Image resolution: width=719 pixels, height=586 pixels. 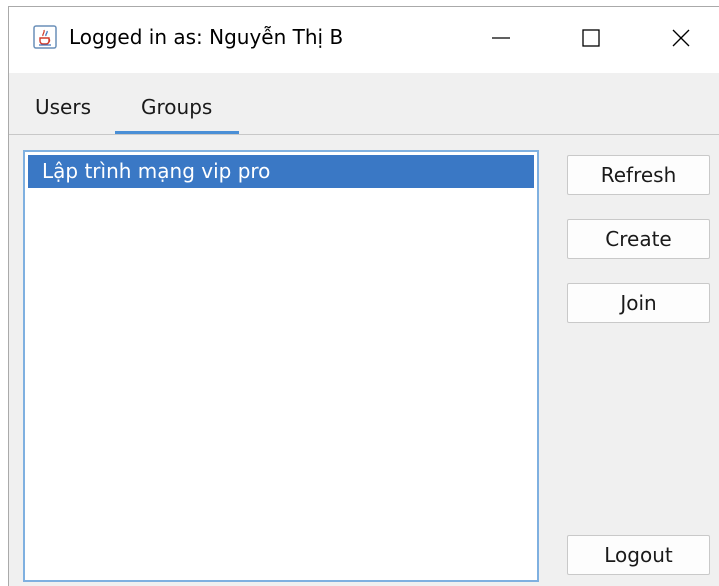 What do you see at coordinates (206, 37) in the screenshot?
I see `window-title: Logged in as: Nguyễn Thị B` at bounding box center [206, 37].